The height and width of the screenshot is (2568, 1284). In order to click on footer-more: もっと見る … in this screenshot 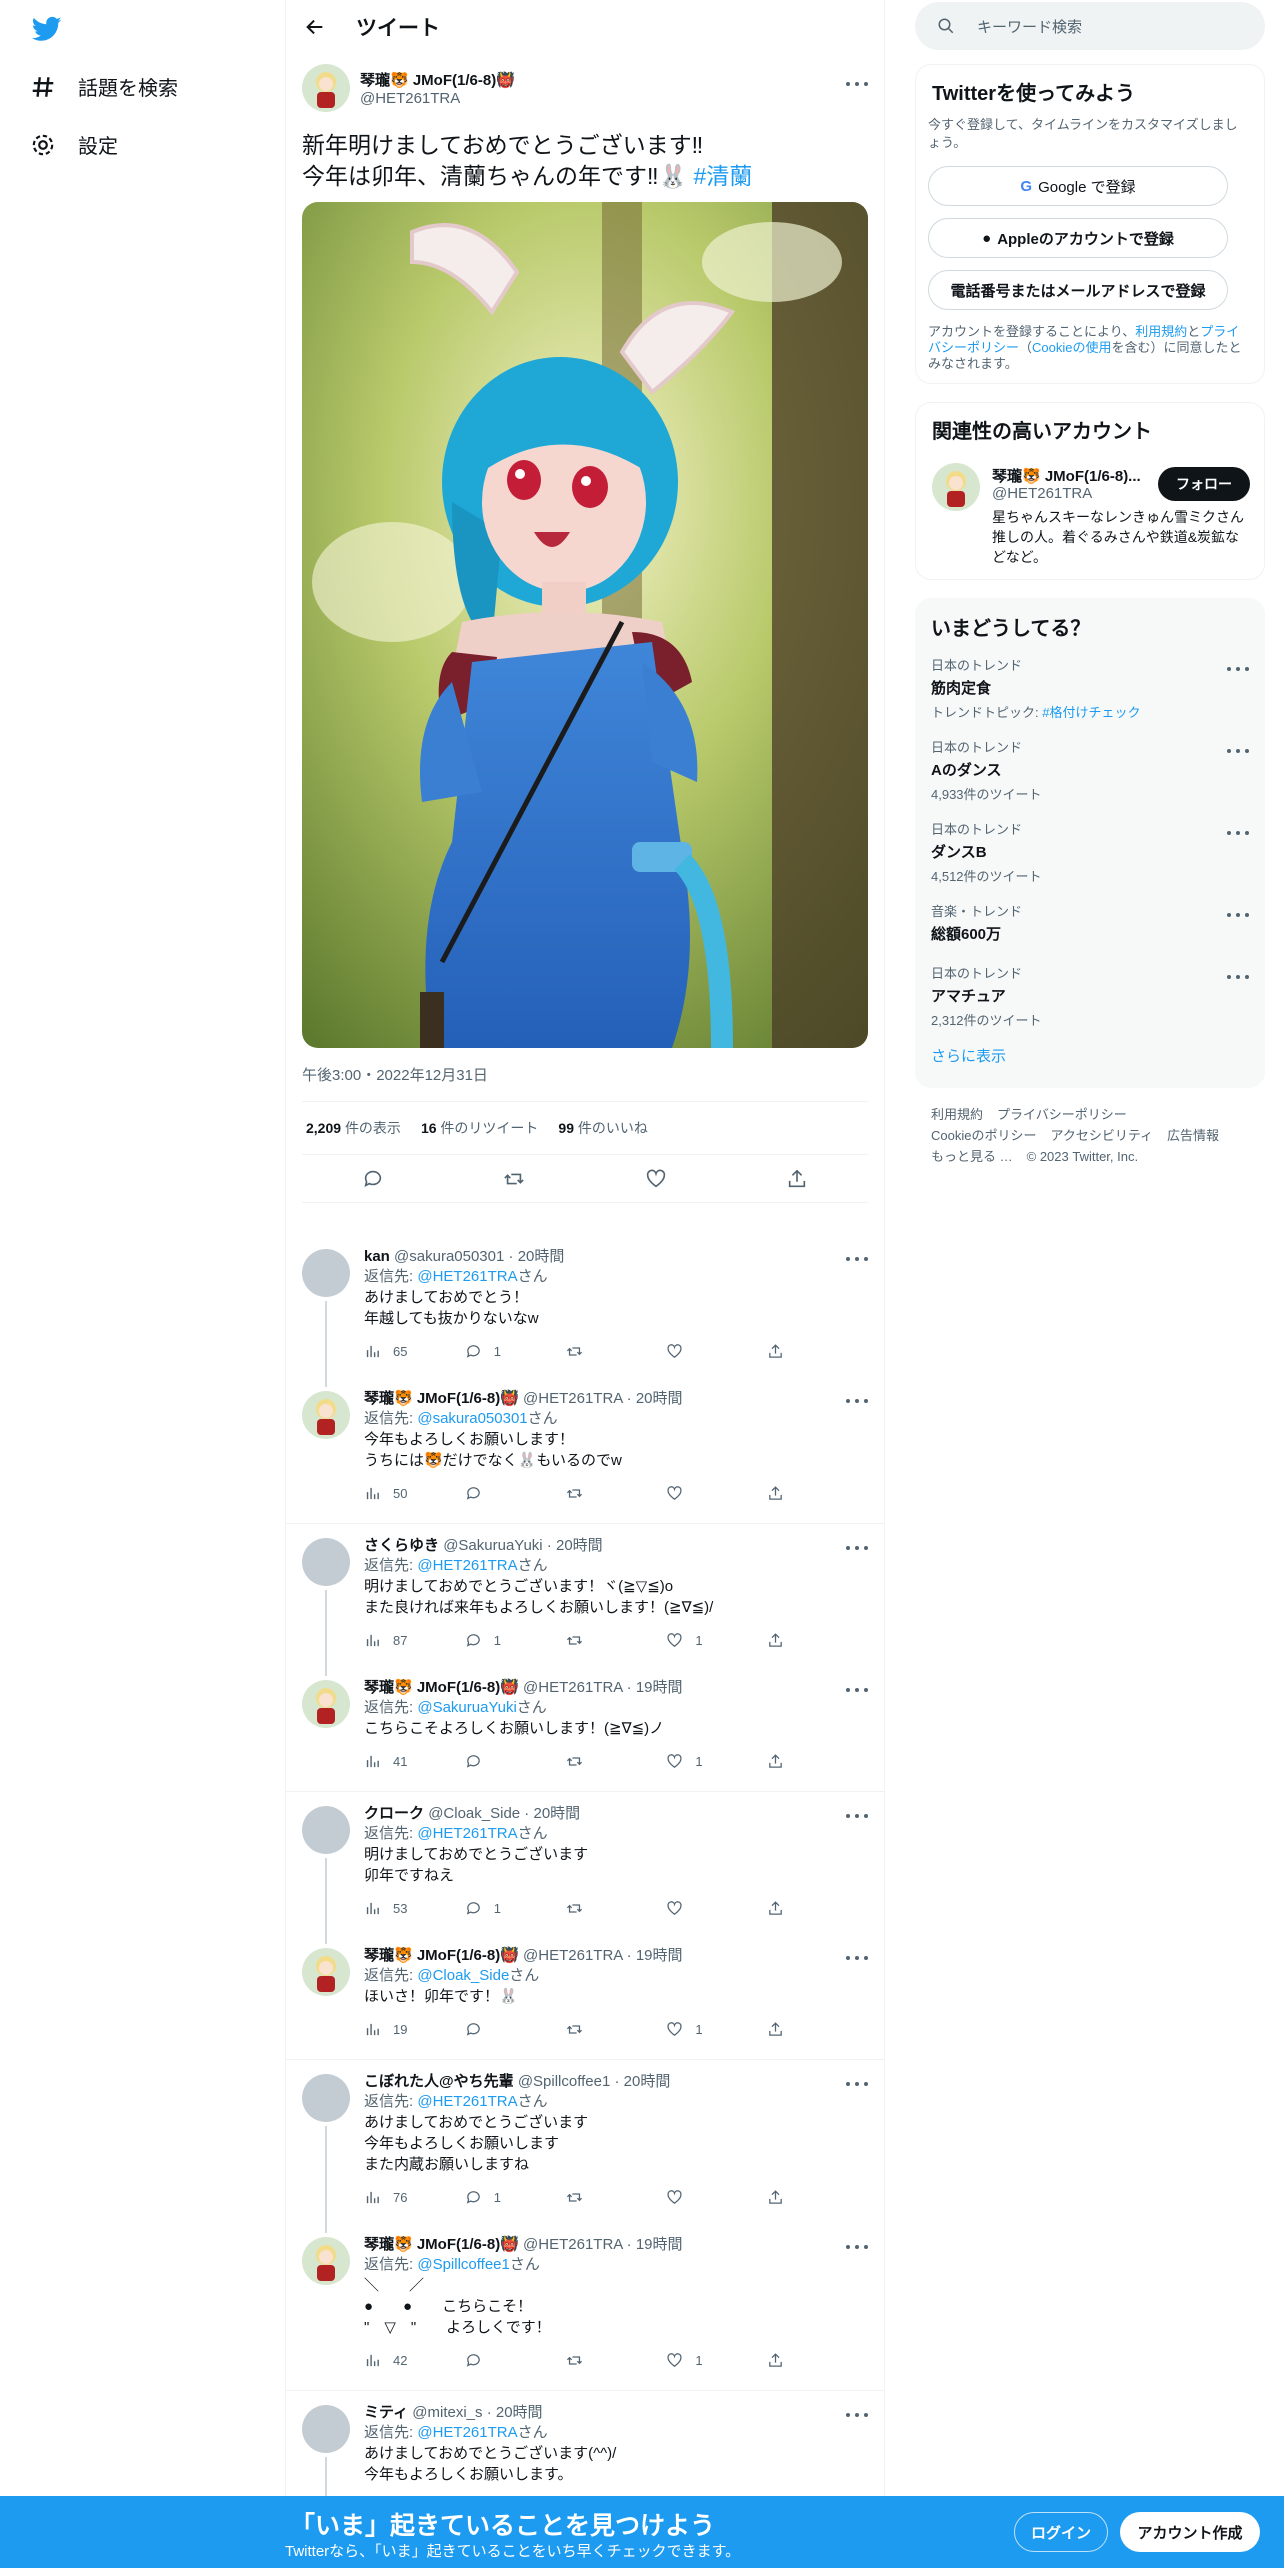, I will do `click(972, 1156)`.